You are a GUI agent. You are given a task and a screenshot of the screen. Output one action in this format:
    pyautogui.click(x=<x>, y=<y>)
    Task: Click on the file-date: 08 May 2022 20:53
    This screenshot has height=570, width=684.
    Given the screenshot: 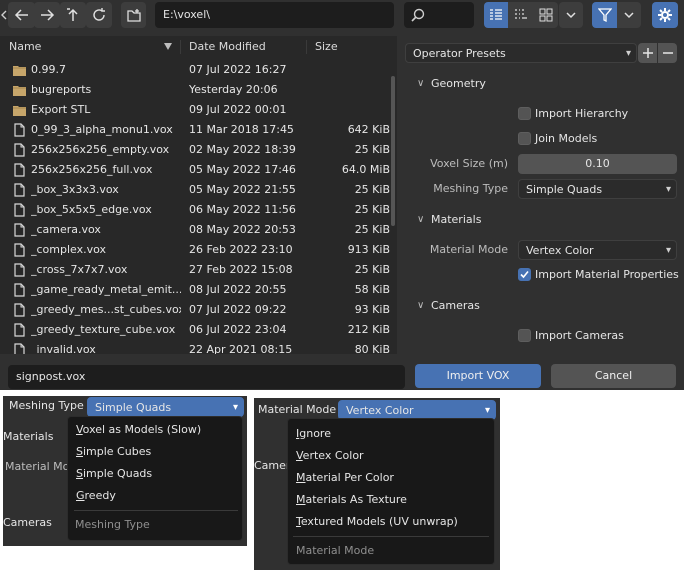 What is the action you would take?
    pyautogui.click(x=242, y=229)
    